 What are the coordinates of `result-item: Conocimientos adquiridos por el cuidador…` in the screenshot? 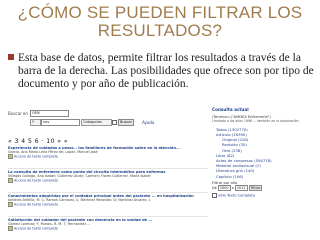 It's located at (108, 205).